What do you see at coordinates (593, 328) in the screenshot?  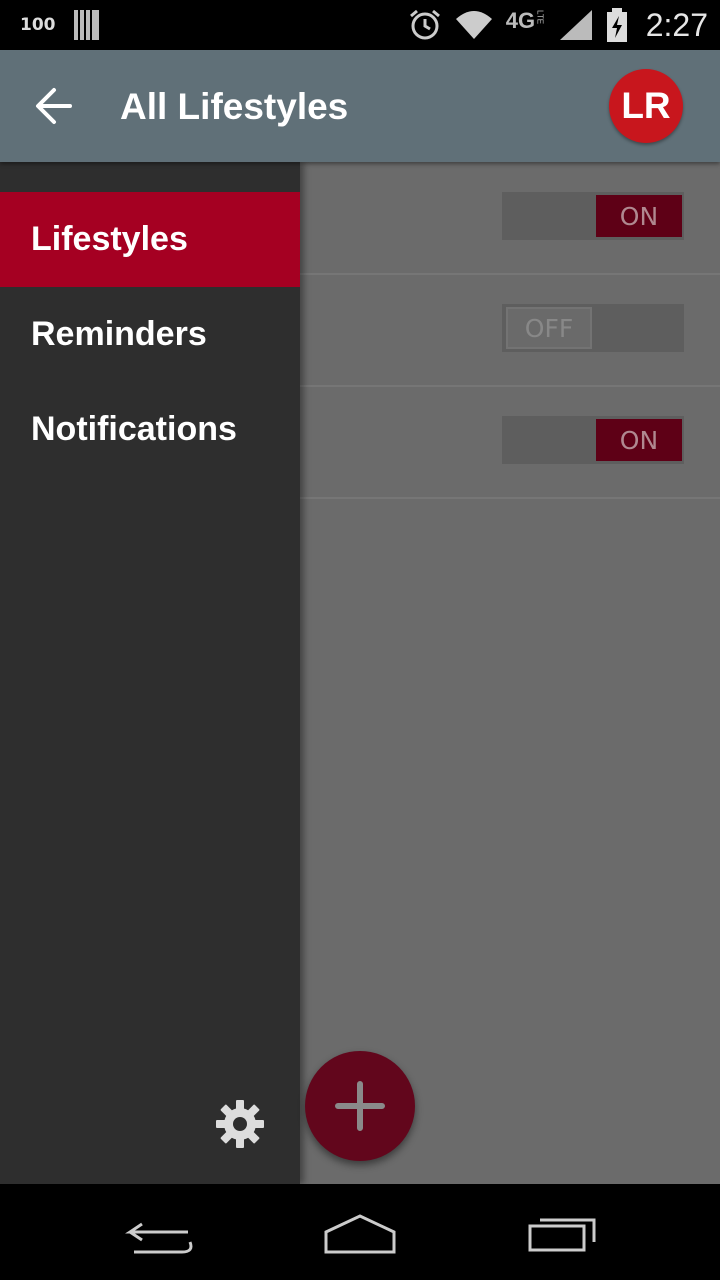 I see `toggle-switch: OFF` at bounding box center [593, 328].